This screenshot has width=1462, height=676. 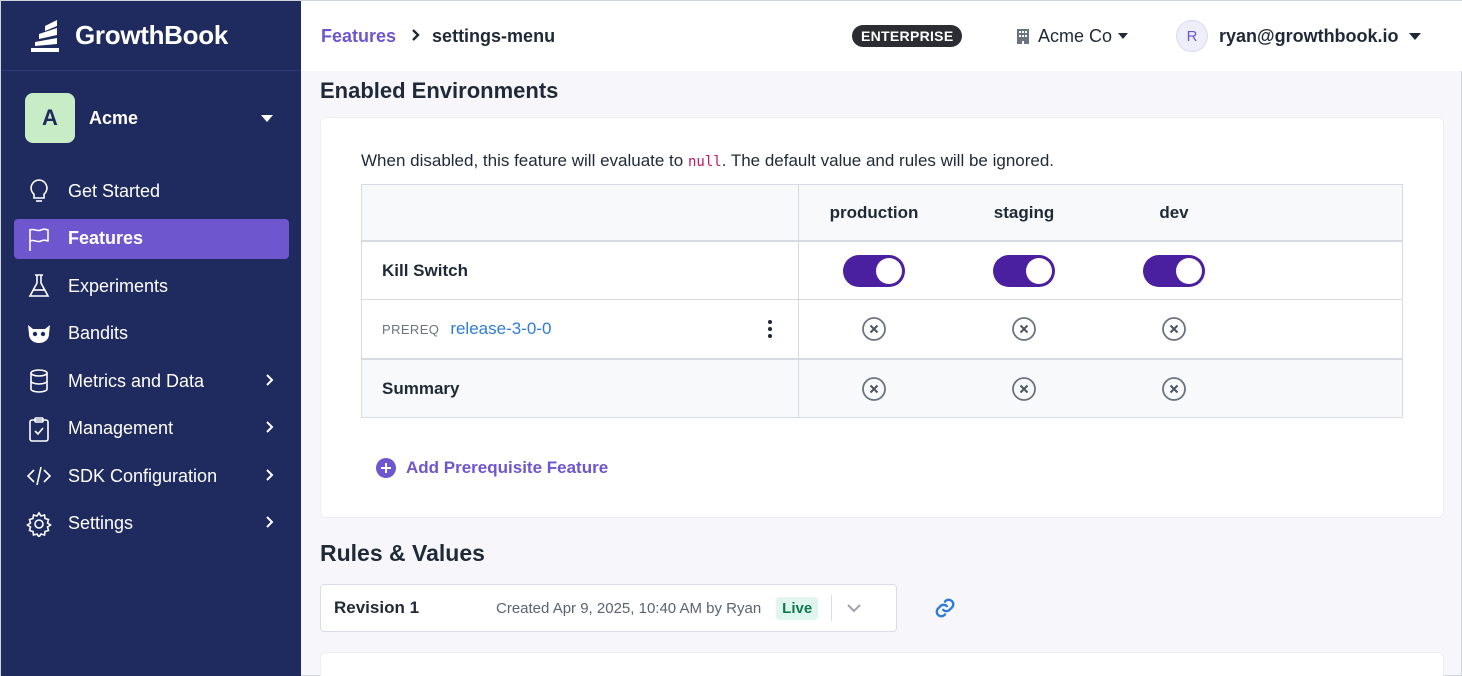 I want to click on nav-item-bandits: Bandits, so click(x=151, y=334).